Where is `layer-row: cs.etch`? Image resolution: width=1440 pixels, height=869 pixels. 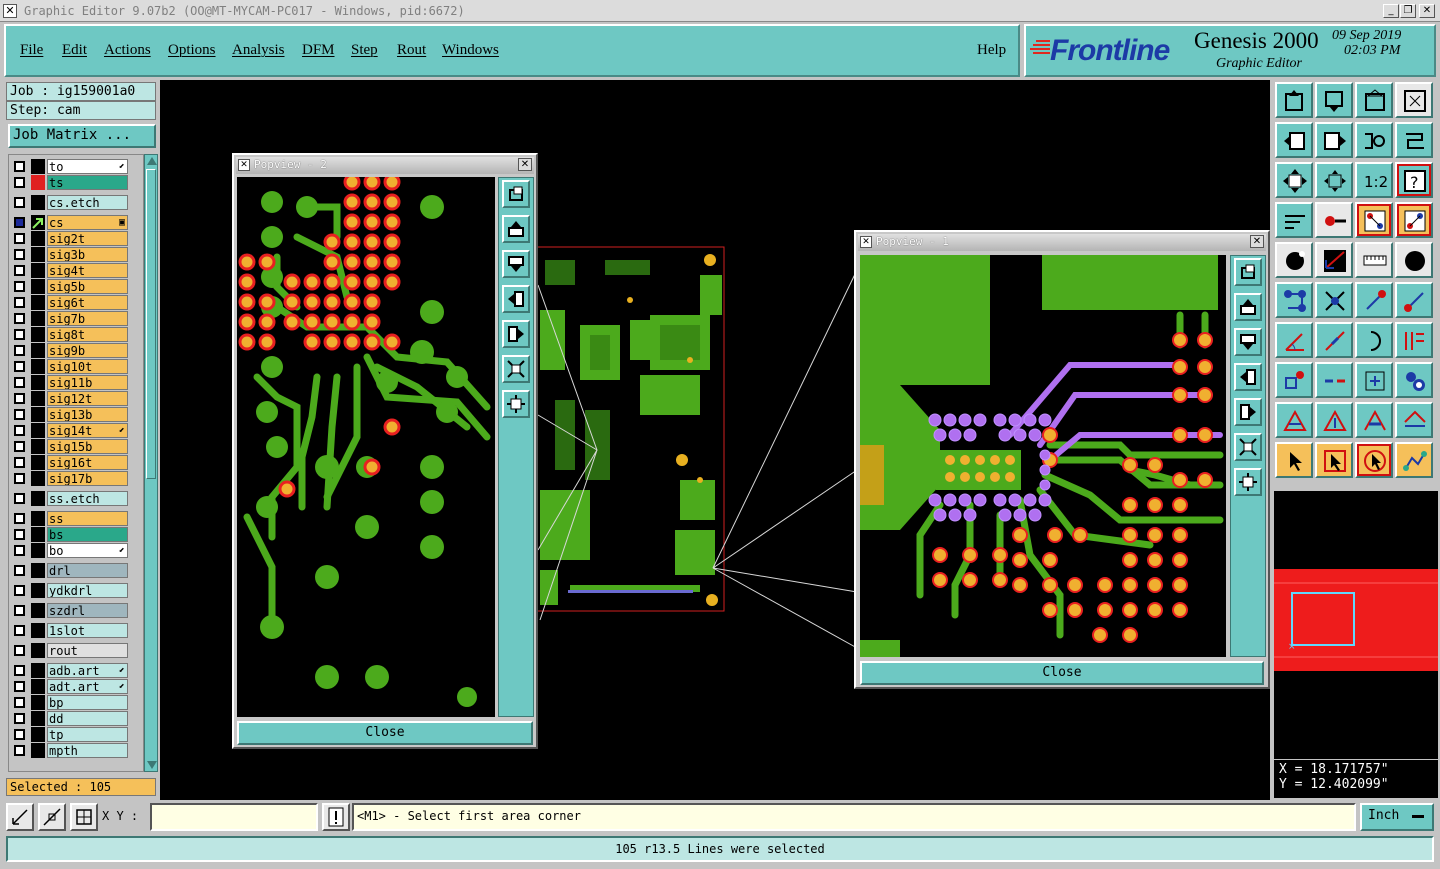 layer-row: cs.etch is located at coordinates (71, 202).